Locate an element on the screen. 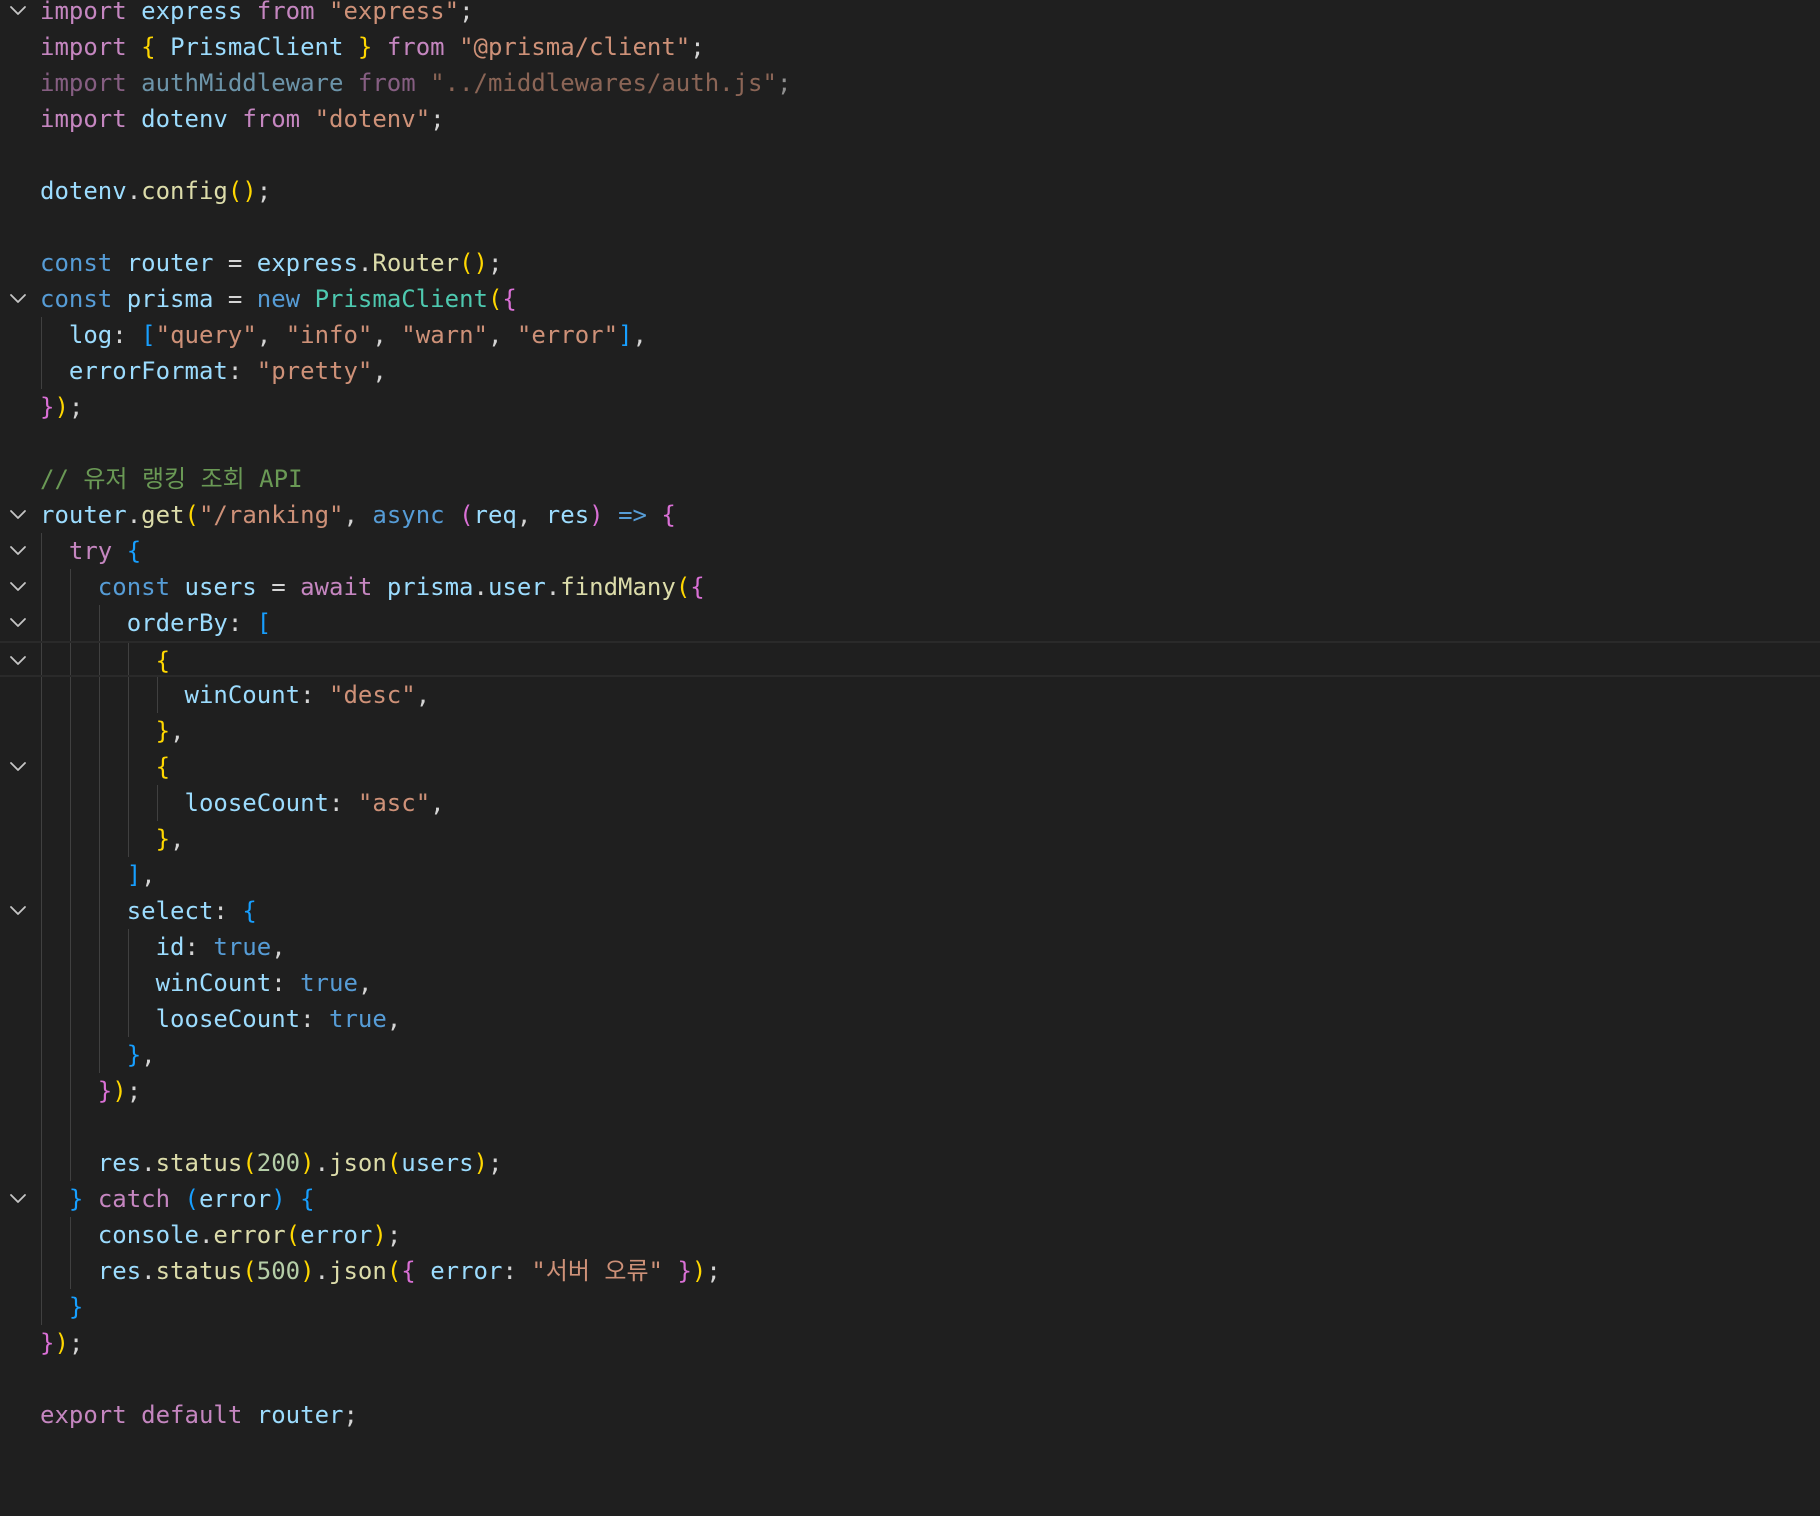  code-token: . is located at coordinates (206, 1235).